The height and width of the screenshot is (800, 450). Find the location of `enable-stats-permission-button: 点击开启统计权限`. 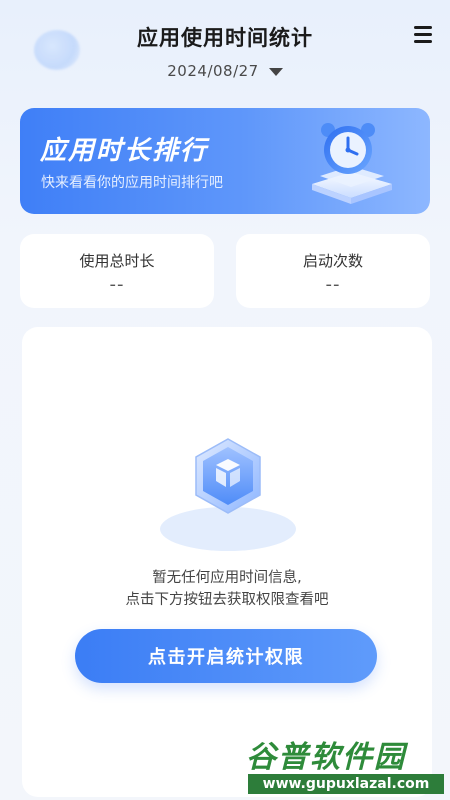

enable-stats-permission-button: 点击开启统计权限 is located at coordinates (226, 656).